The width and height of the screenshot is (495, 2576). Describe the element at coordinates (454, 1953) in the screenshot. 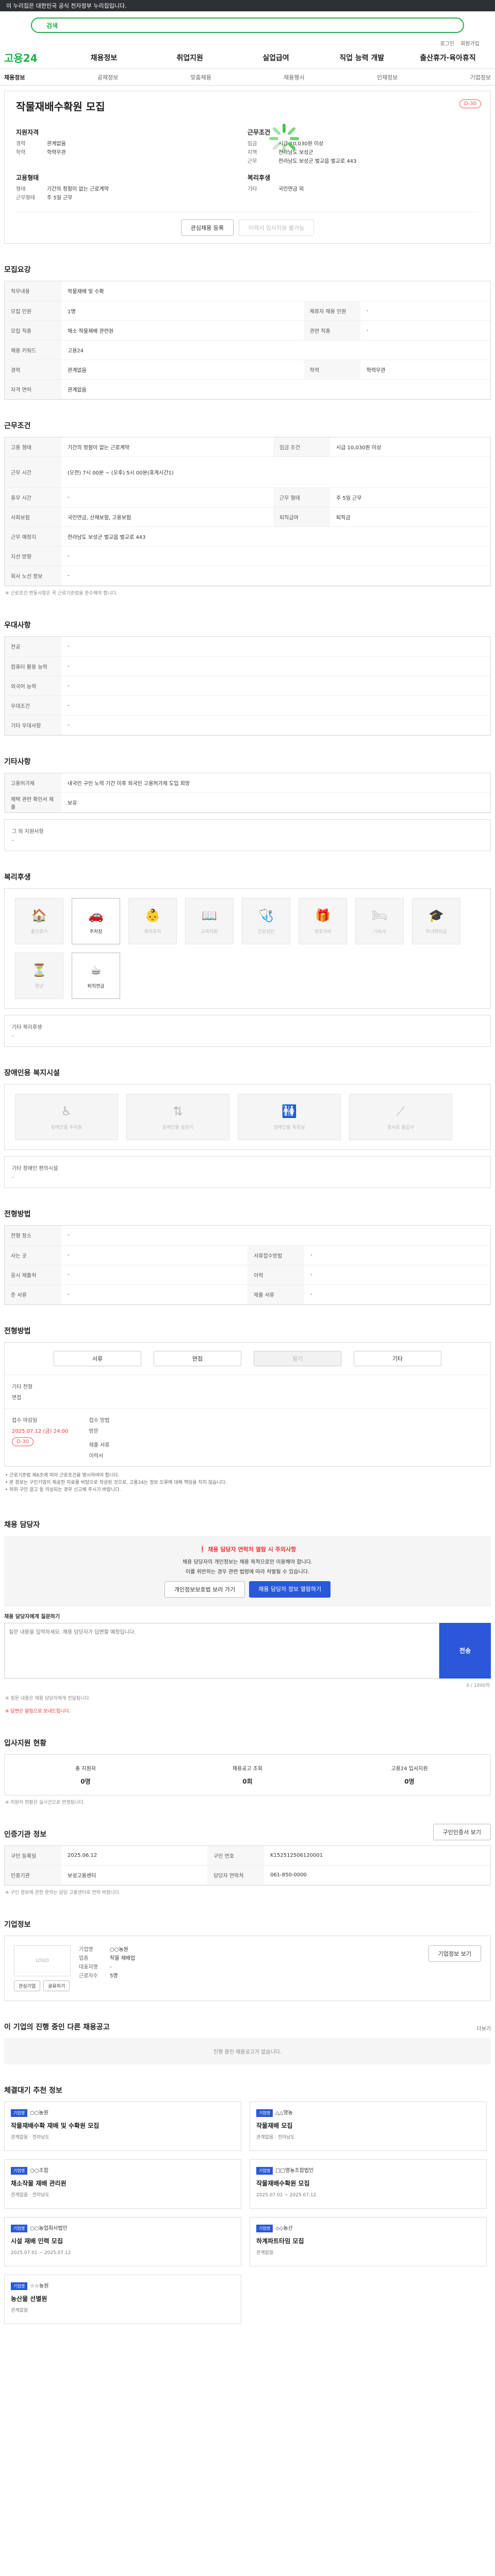

I see `company-info-button: 기업정보 보기` at that location.